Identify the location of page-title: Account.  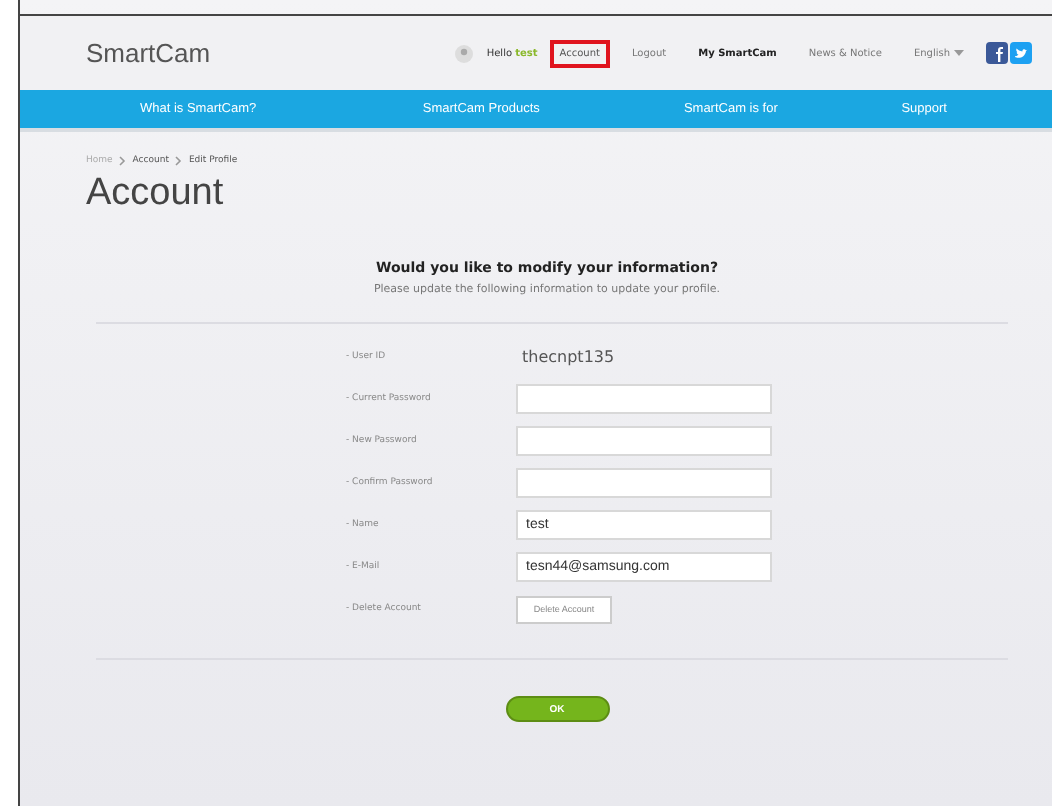
(156, 194).